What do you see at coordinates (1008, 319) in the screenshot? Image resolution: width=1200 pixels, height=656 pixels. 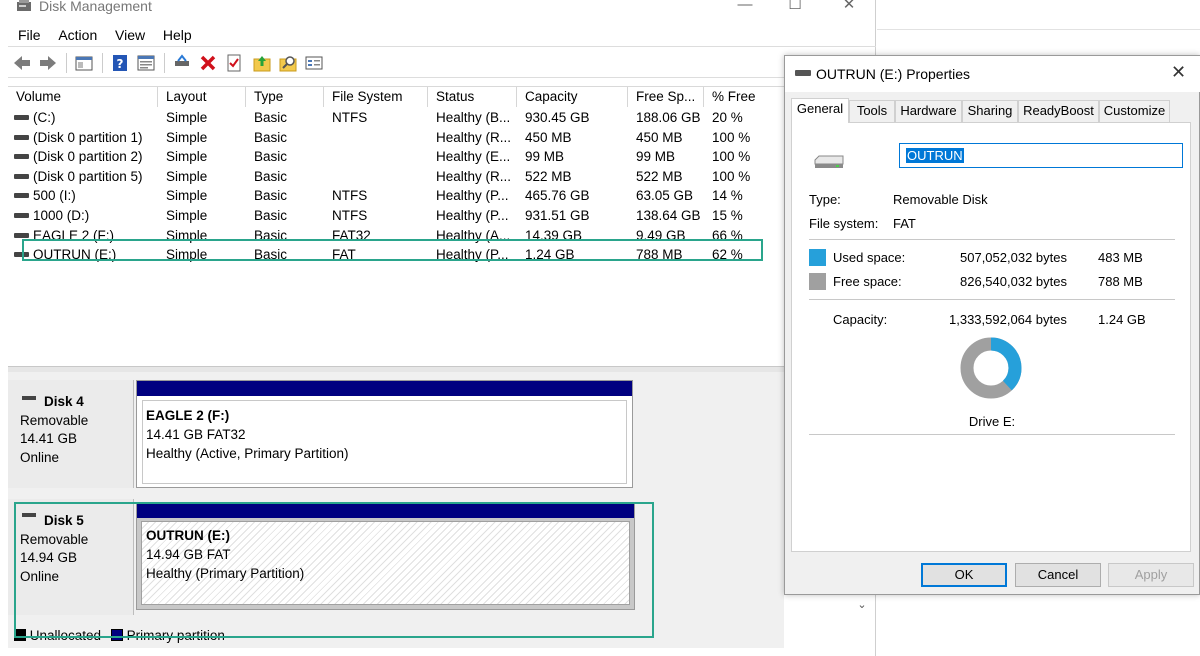 I see `capacity-bytes: 1,333,592,064 bytes` at bounding box center [1008, 319].